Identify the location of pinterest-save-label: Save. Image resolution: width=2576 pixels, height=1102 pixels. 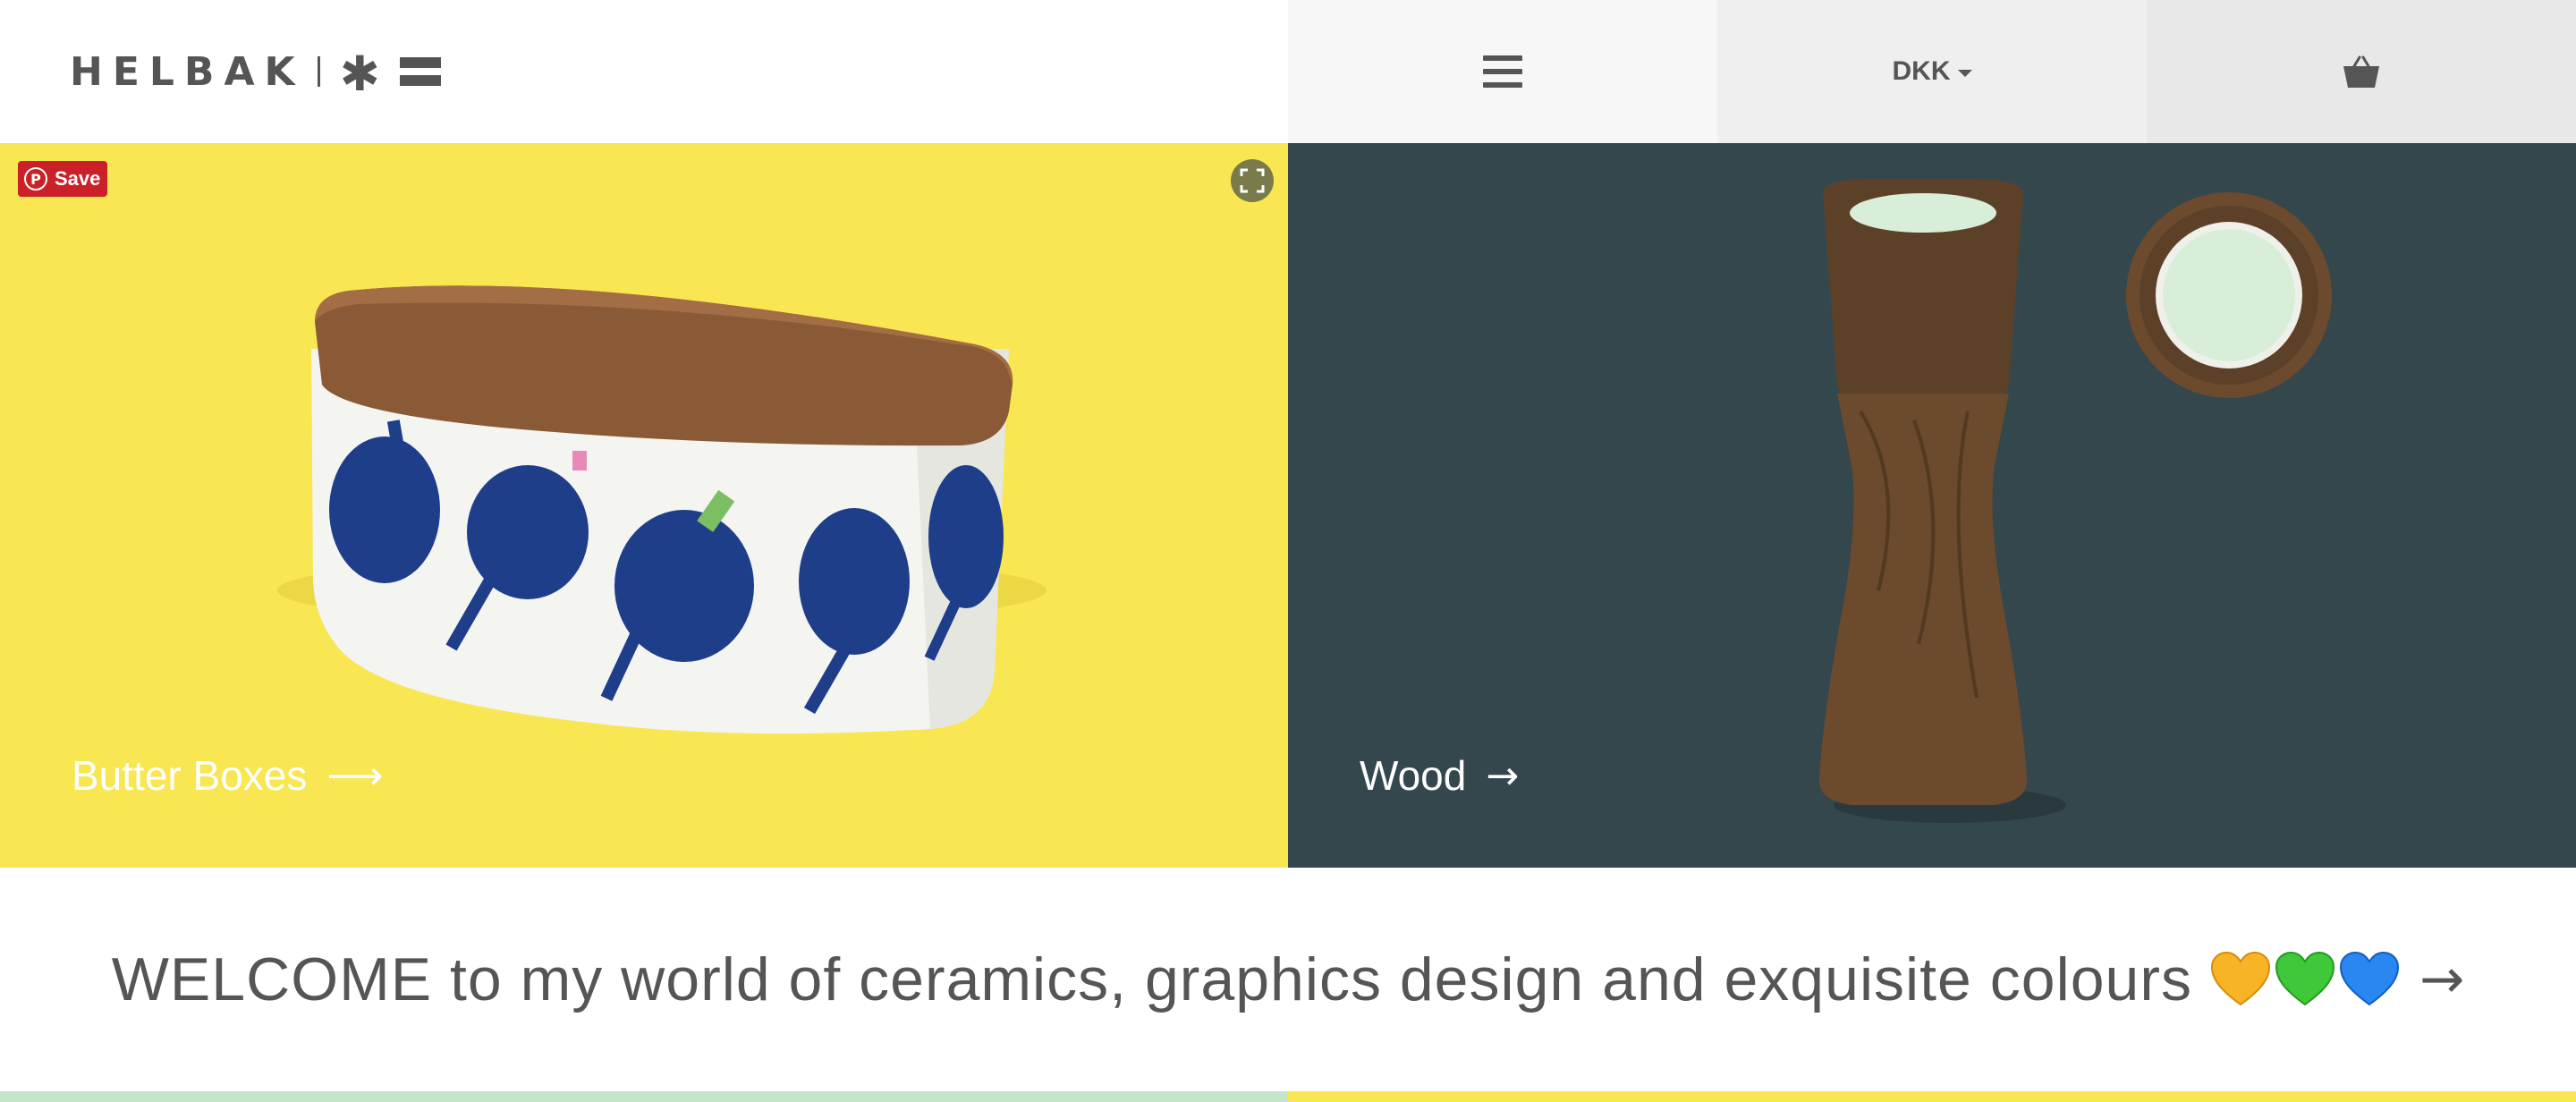
(78, 178).